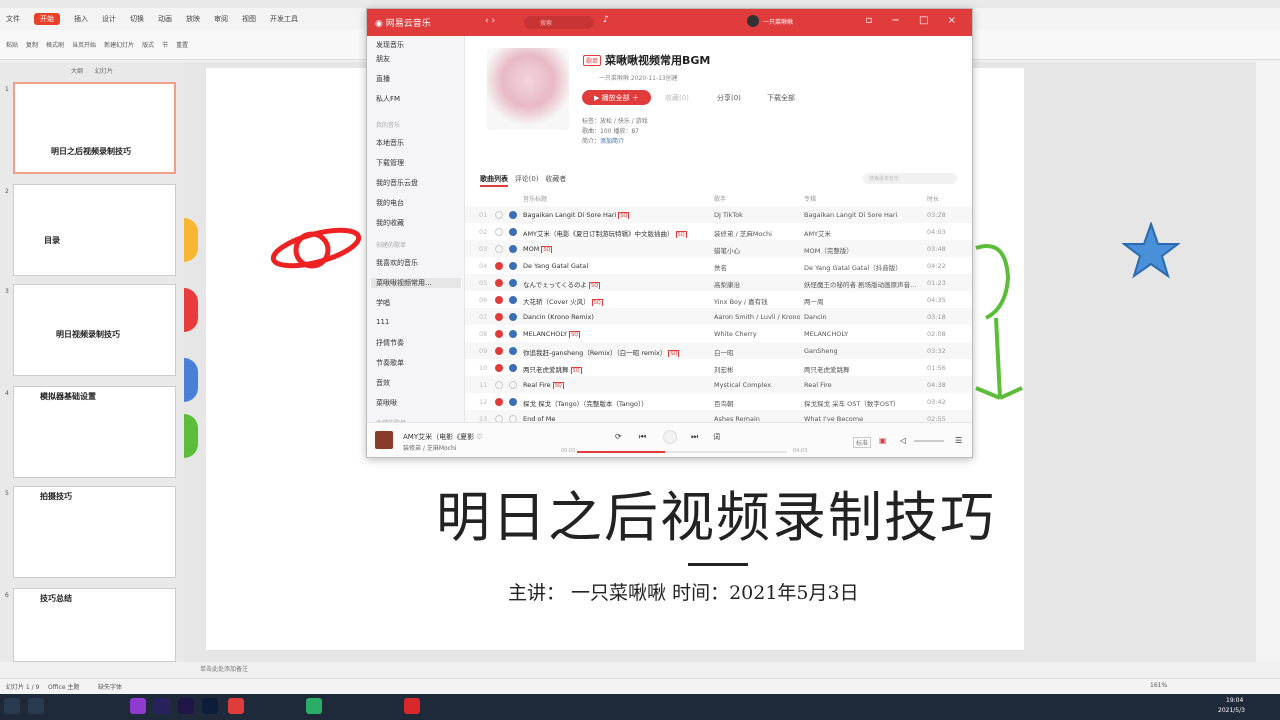  What do you see at coordinates (753, 21) in the screenshot?
I see `avatar` at bounding box center [753, 21].